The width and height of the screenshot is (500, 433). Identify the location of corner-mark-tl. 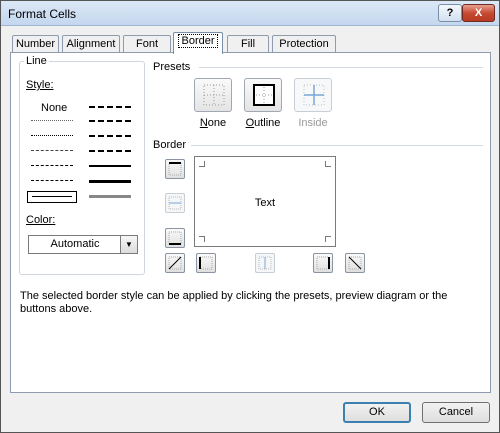
(202, 164).